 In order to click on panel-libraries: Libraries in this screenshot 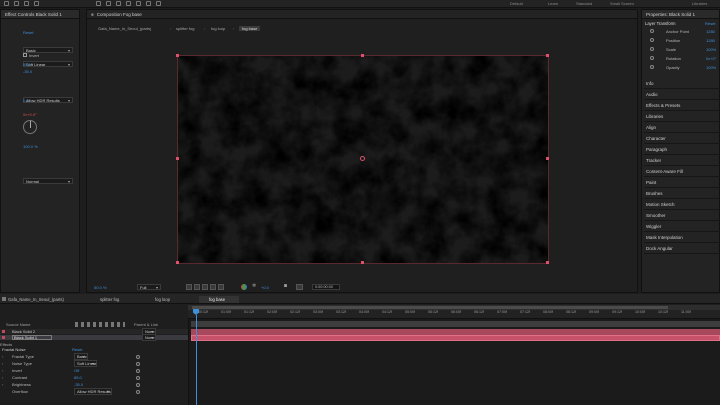, I will do `click(682, 116)`.